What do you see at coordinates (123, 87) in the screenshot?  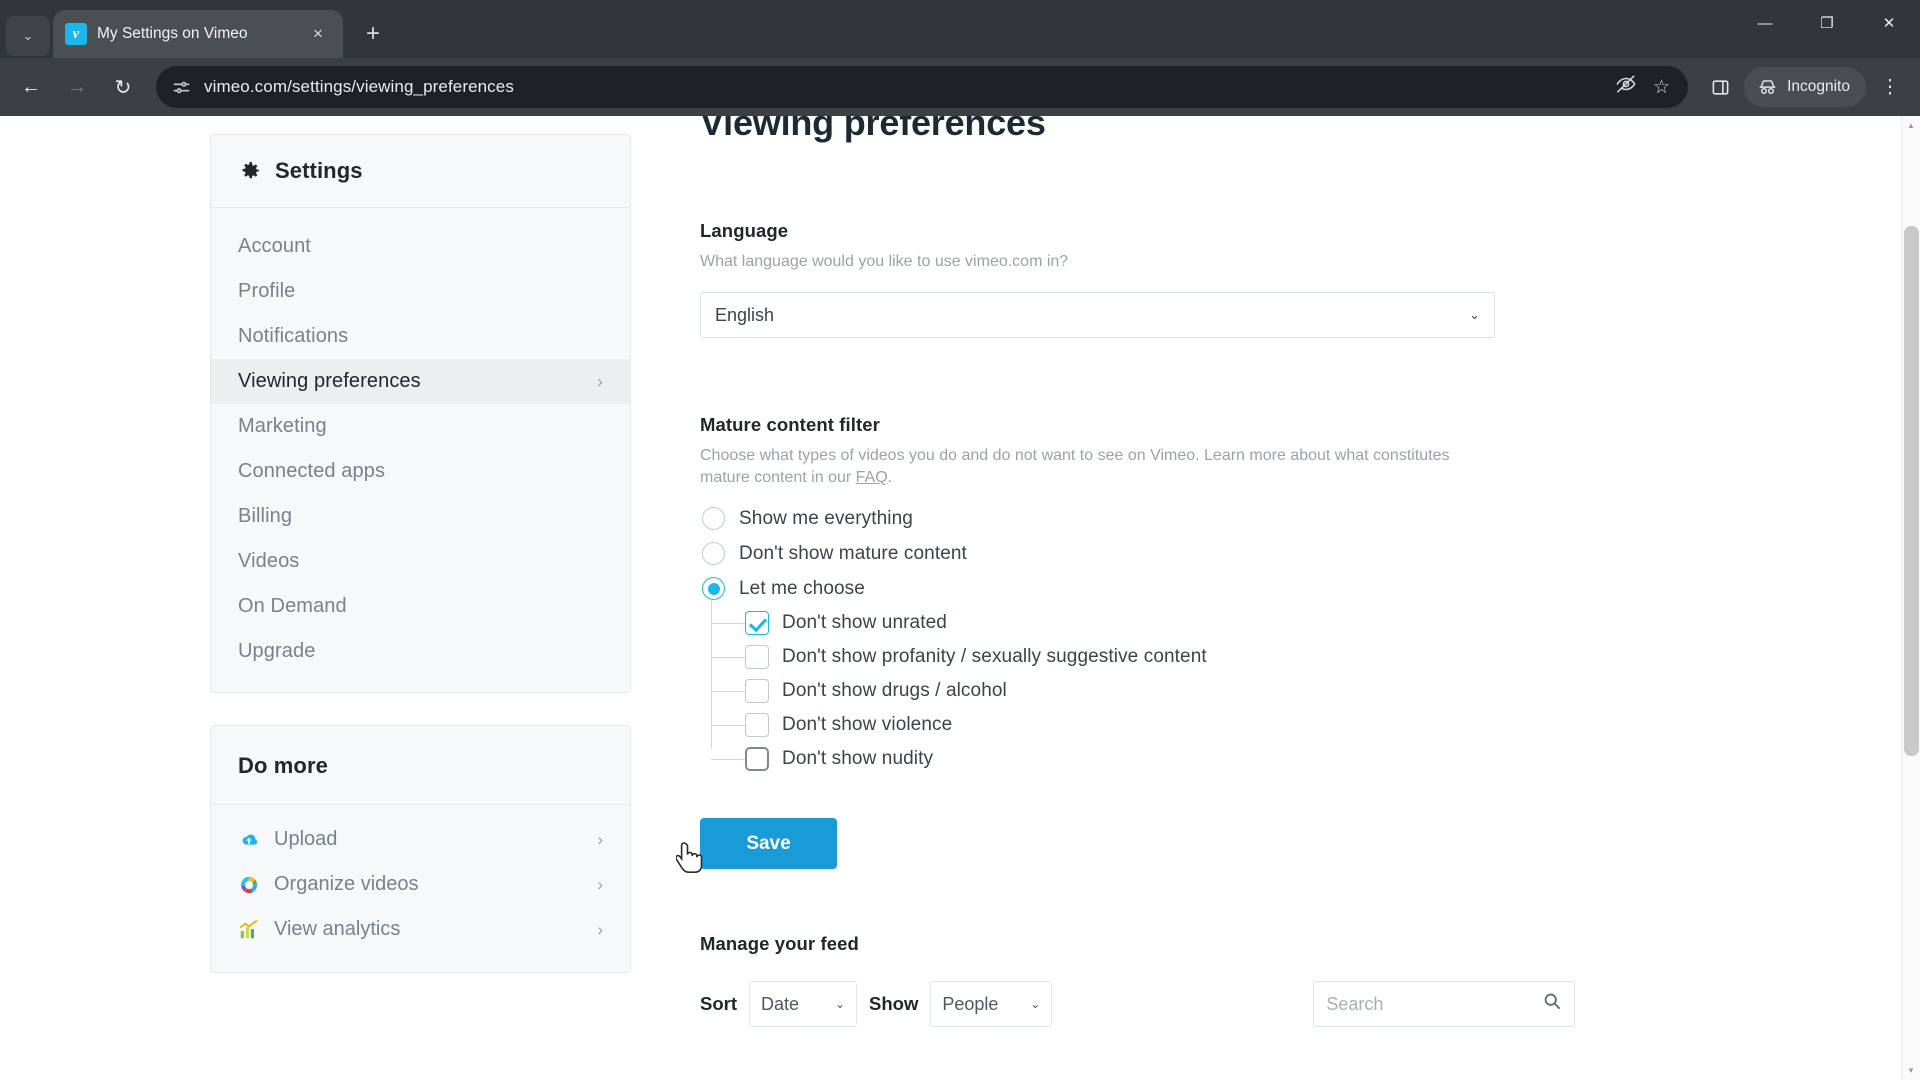 I see `reload-icon: ↻` at bounding box center [123, 87].